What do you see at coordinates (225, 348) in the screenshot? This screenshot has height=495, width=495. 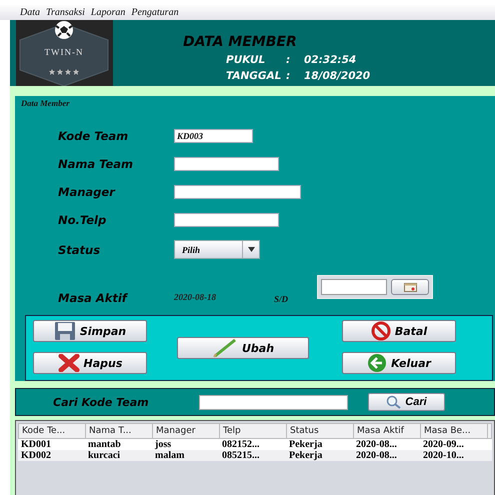 I see `pencil-icon` at bounding box center [225, 348].